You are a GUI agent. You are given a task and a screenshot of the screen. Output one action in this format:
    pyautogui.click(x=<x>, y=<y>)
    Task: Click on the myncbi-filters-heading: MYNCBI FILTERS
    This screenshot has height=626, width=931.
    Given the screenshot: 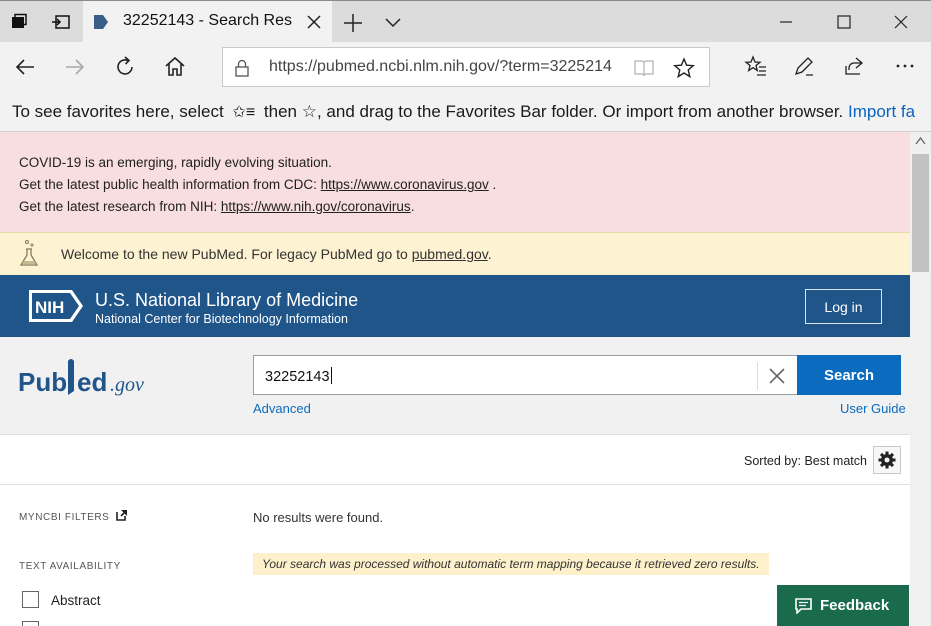 What is the action you would take?
    pyautogui.click(x=64, y=517)
    